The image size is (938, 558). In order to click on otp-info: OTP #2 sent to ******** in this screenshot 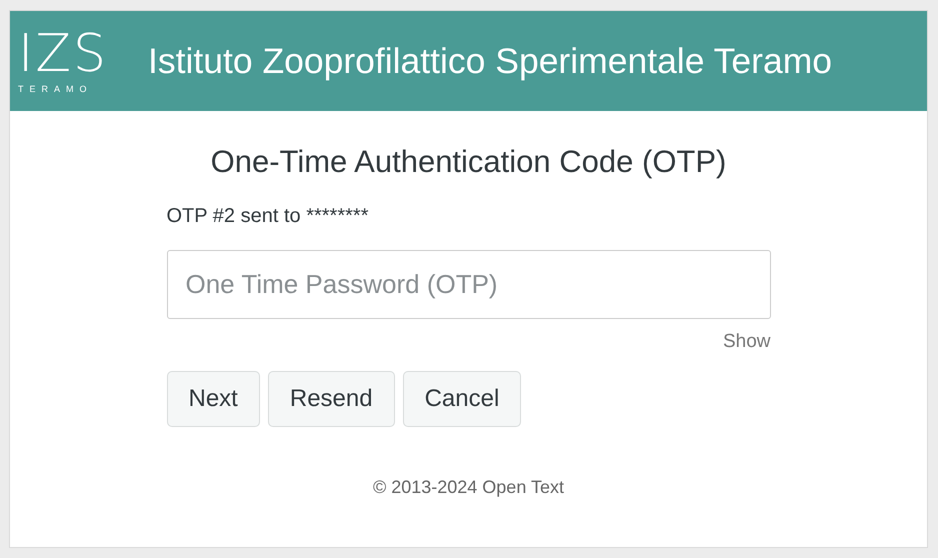, I will do `click(268, 216)`.